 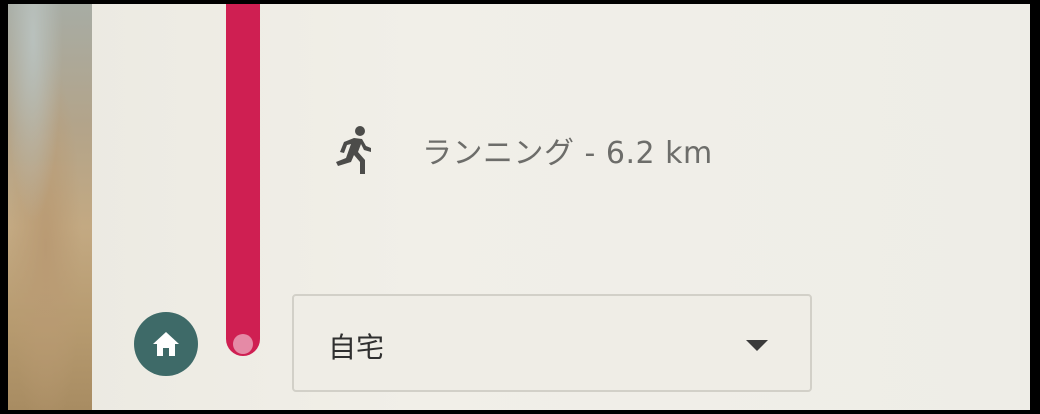 What do you see at coordinates (50, 207) in the screenshot?
I see `background-photo-edge` at bounding box center [50, 207].